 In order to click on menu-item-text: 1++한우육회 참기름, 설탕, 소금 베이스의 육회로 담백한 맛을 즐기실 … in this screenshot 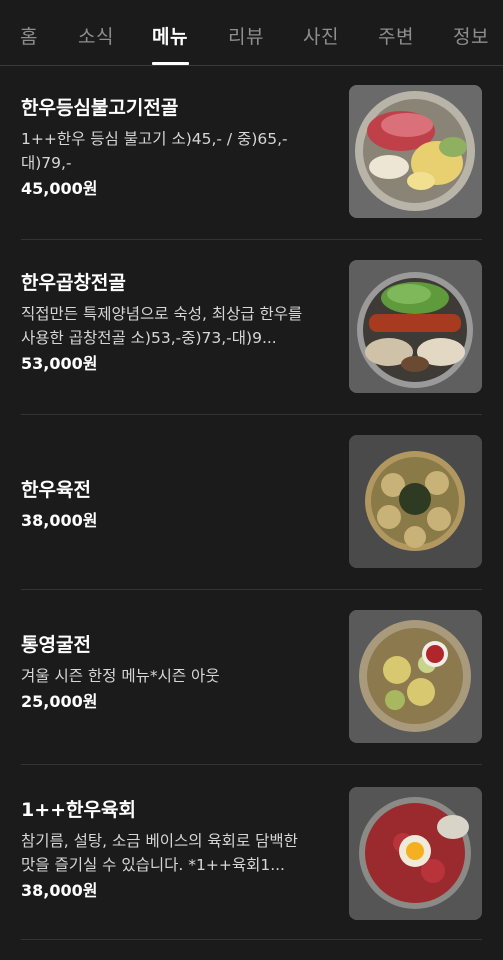, I will do `click(176, 850)`.